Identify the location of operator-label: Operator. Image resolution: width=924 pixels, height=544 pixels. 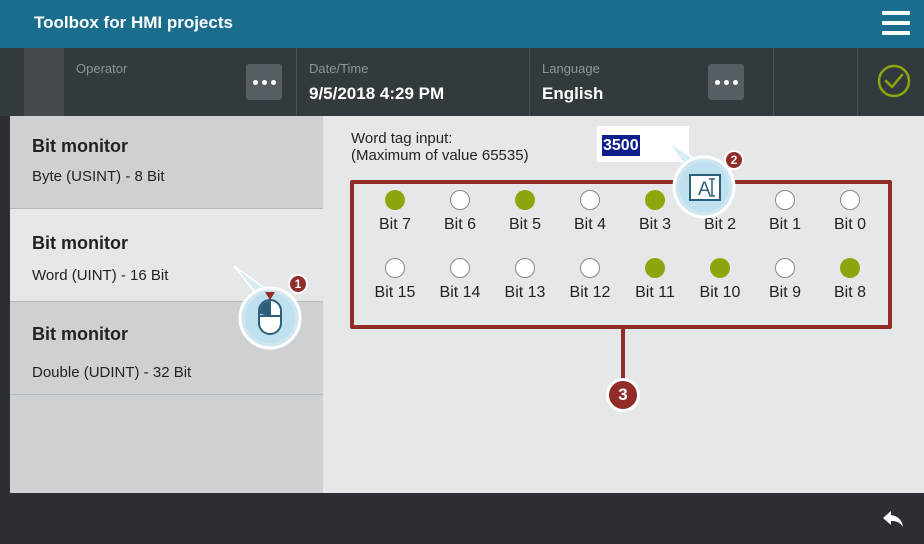
(102, 68).